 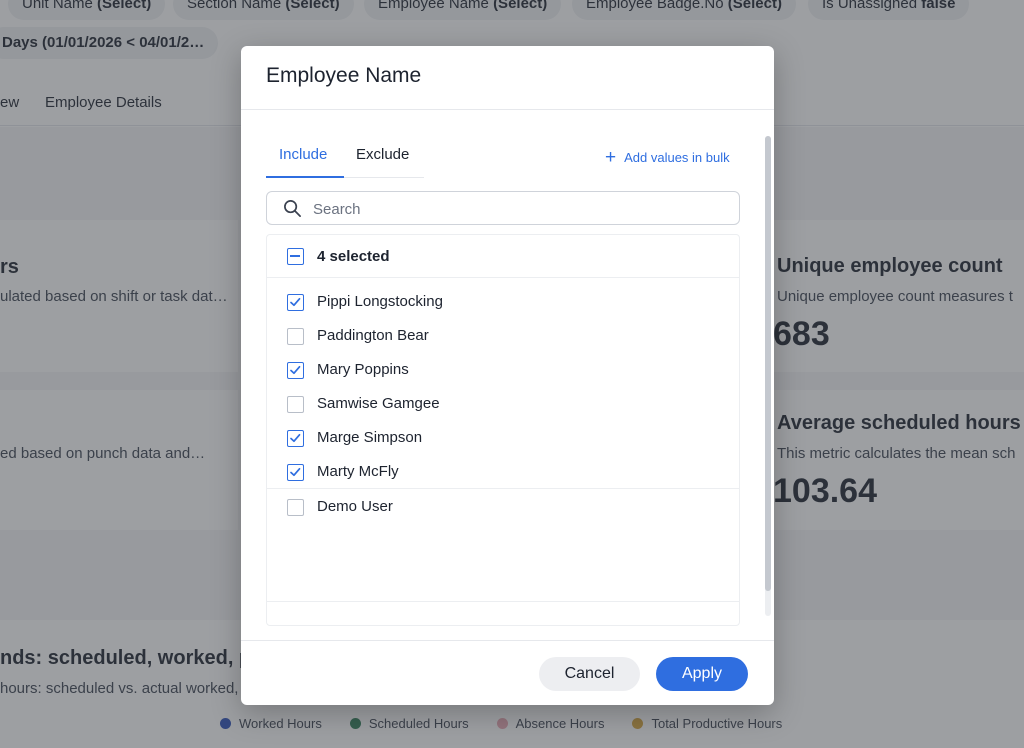 I want to click on dialog-title: Employee Name, so click(x=344, y=75).